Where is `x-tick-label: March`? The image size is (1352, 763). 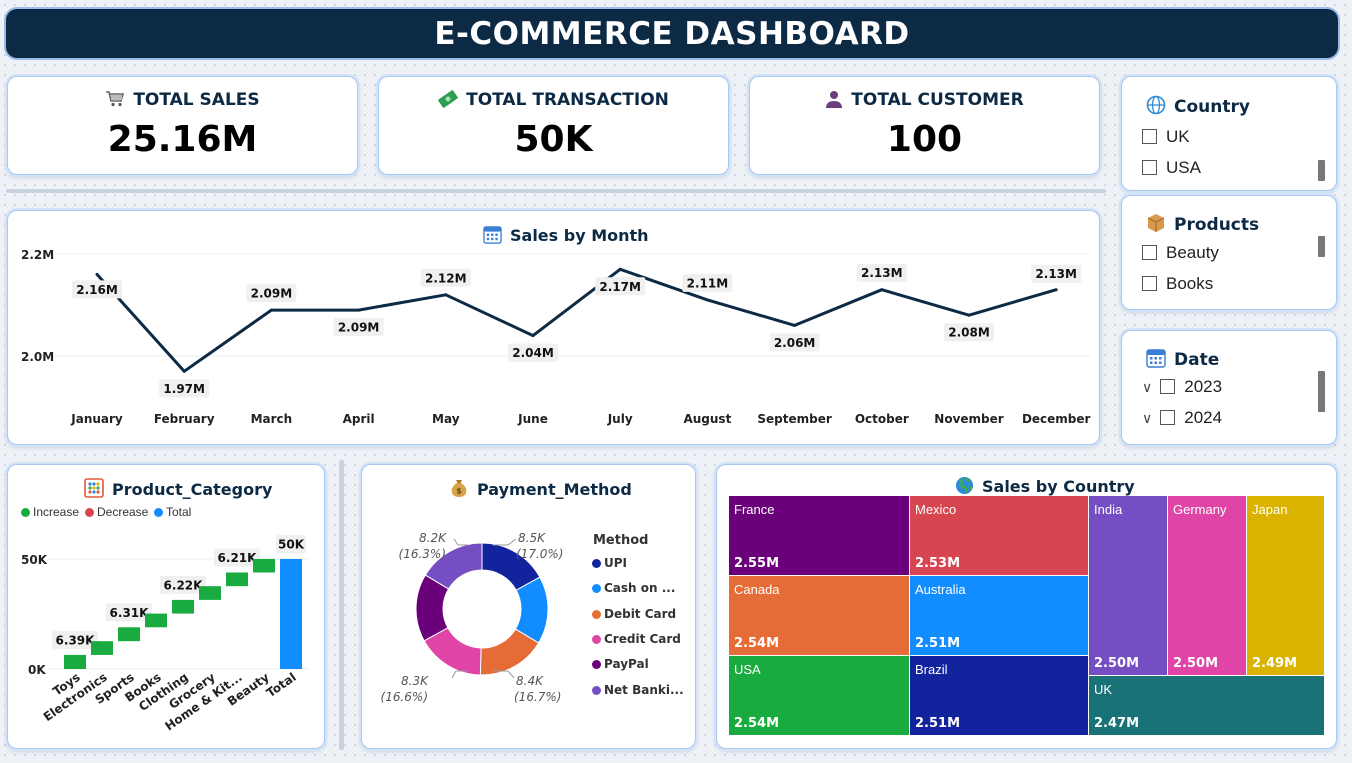 x-tick-label: March is located at coordinates (272, 419).